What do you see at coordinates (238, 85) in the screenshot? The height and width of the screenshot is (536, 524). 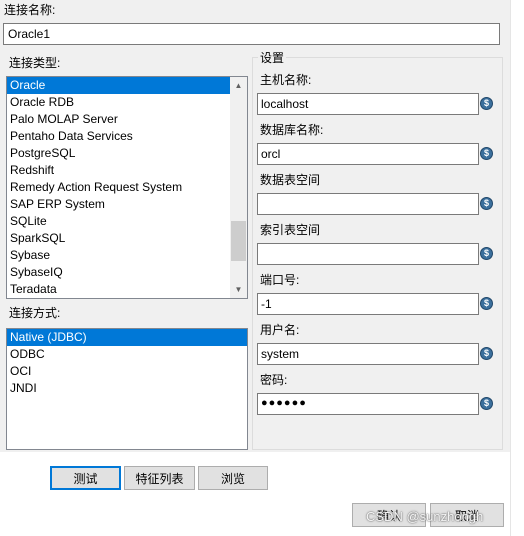 I see `chevron-up-icon: ▲` at bounding box center [238, 85].